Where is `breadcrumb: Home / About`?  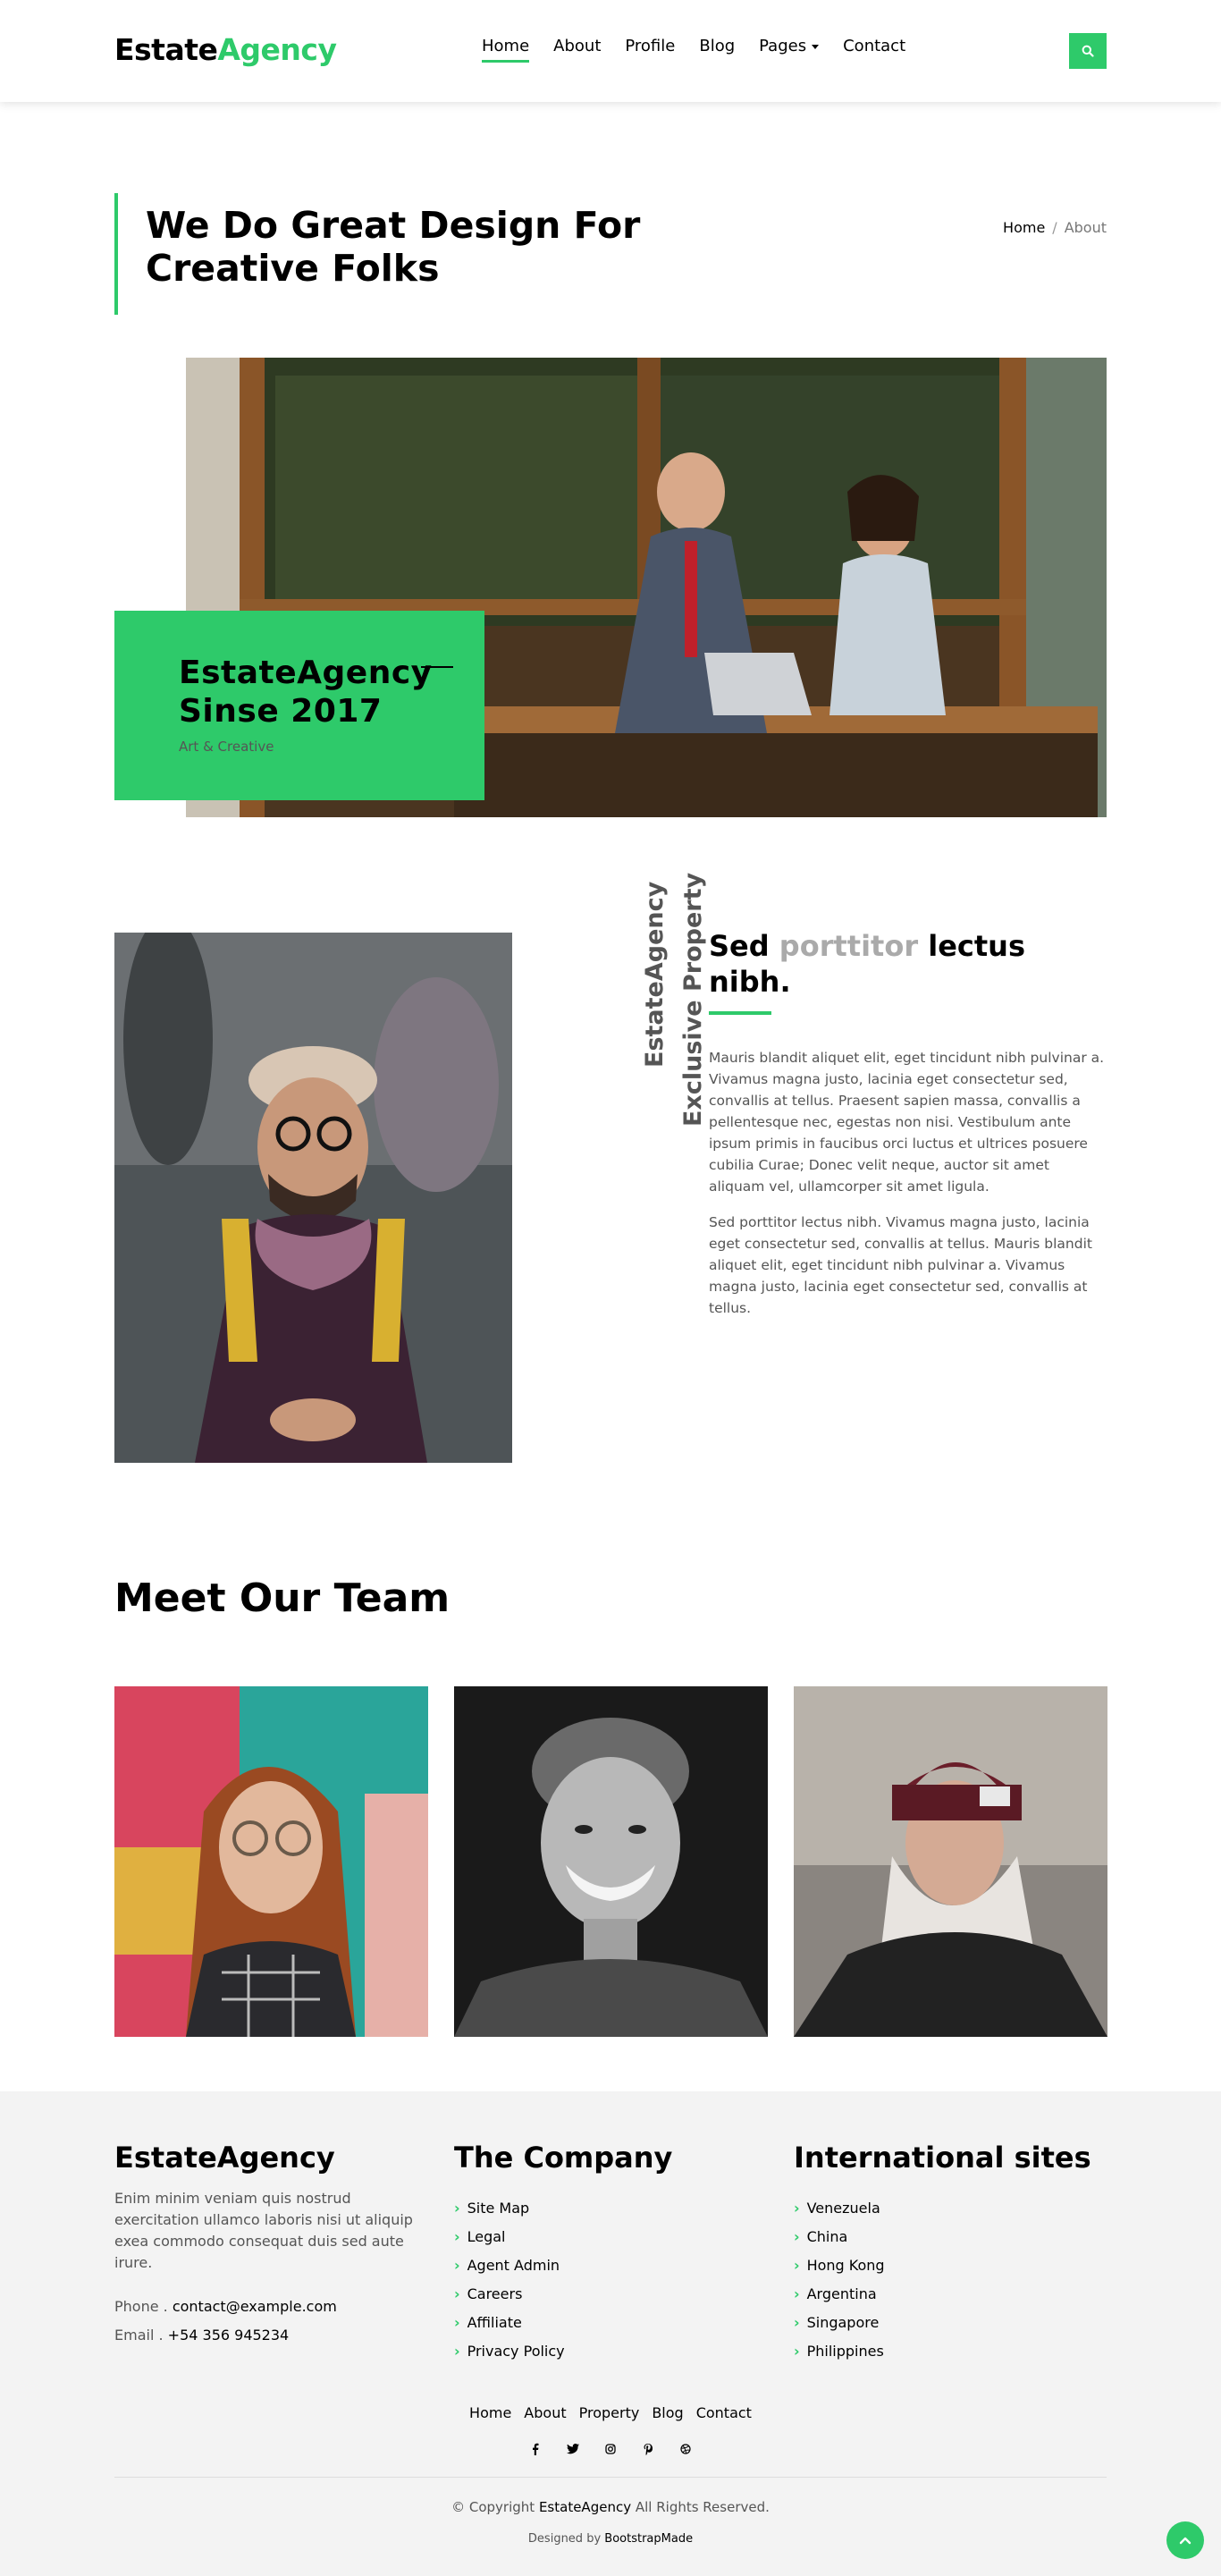 breadcrumb: Home / About is located at coordinates (1055, 227).